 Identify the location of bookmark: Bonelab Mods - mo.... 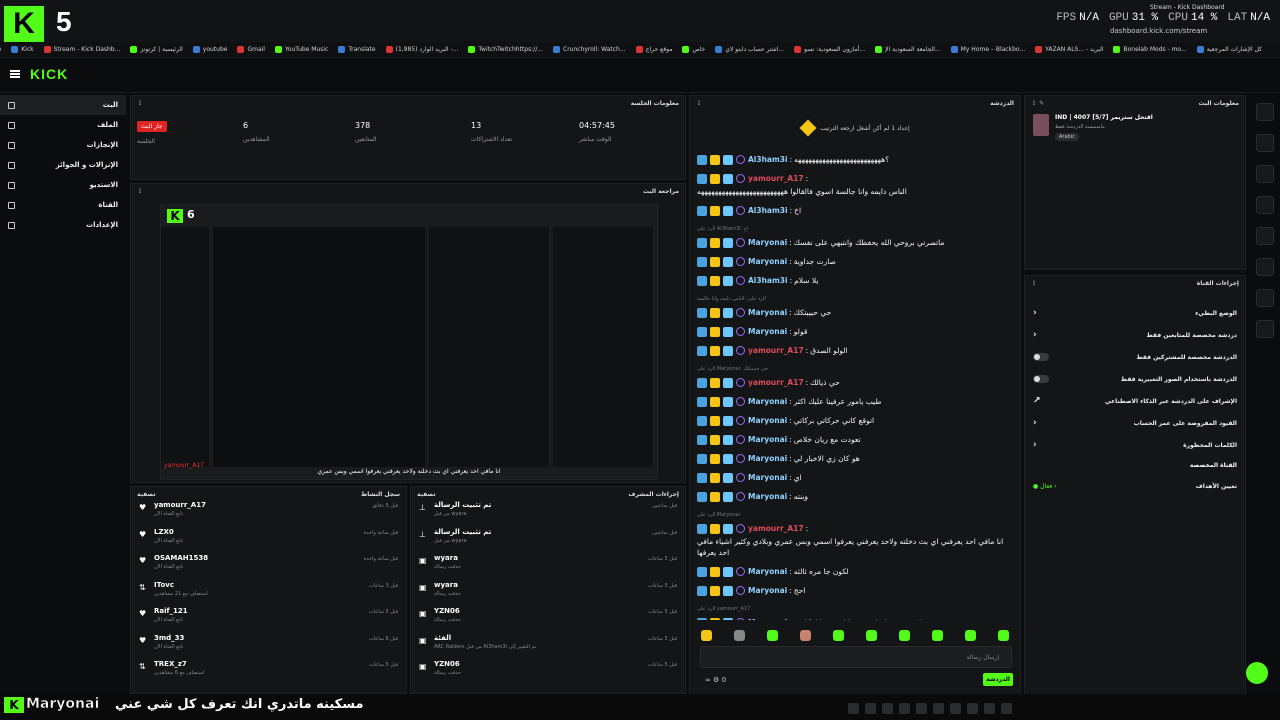
(1150, 49).